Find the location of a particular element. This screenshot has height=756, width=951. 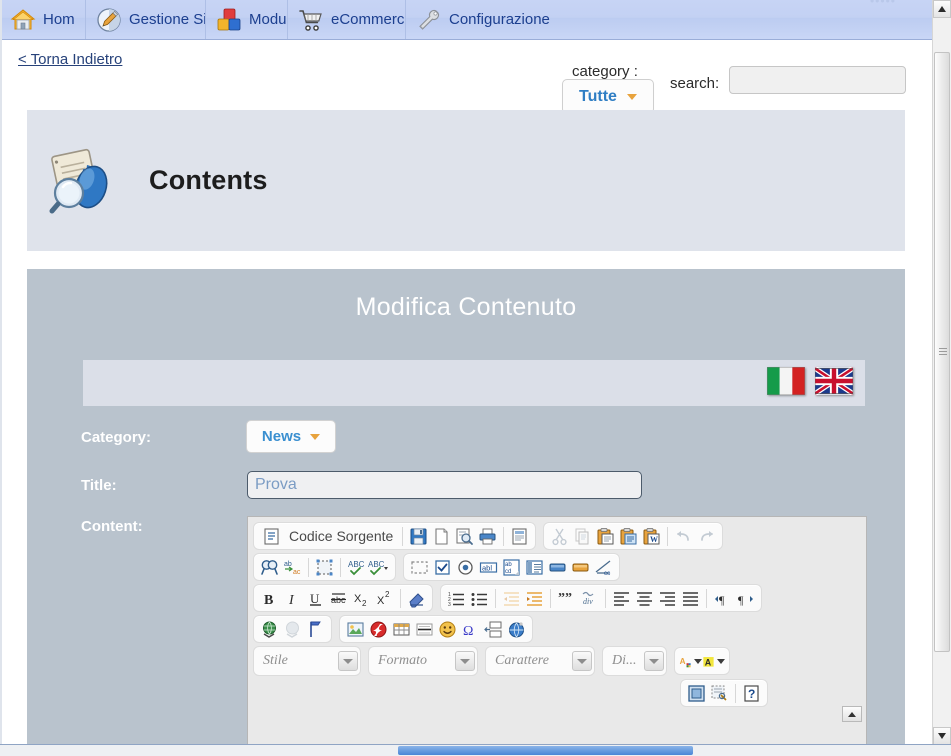

svg-text: div is located at coordinates (588, 601).